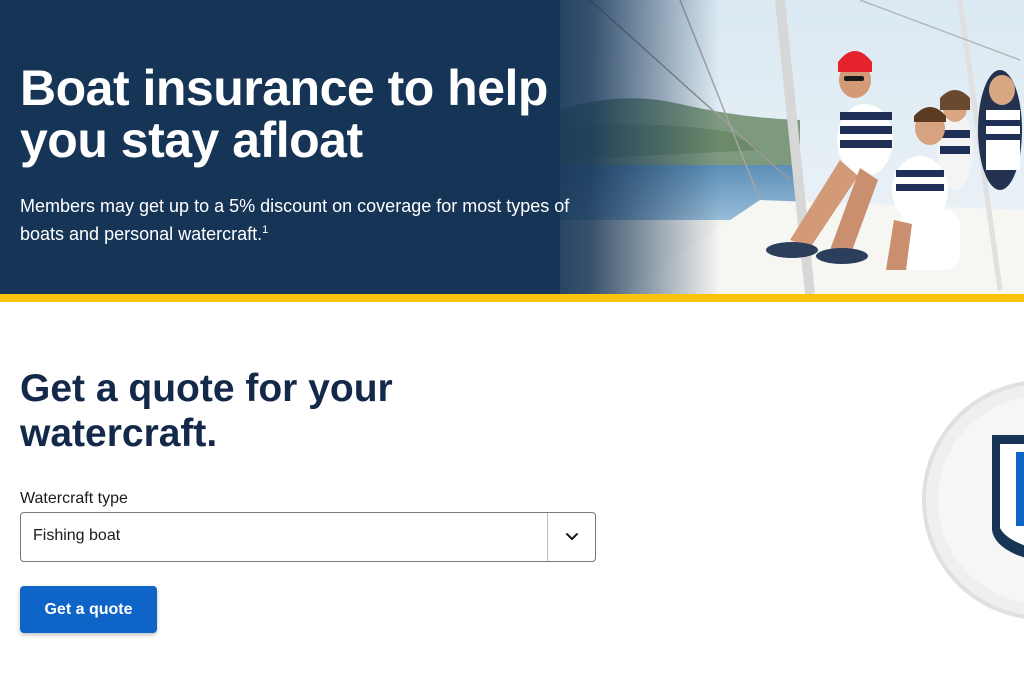  I want to click on footnote-marker: 1, so click(265, 230).